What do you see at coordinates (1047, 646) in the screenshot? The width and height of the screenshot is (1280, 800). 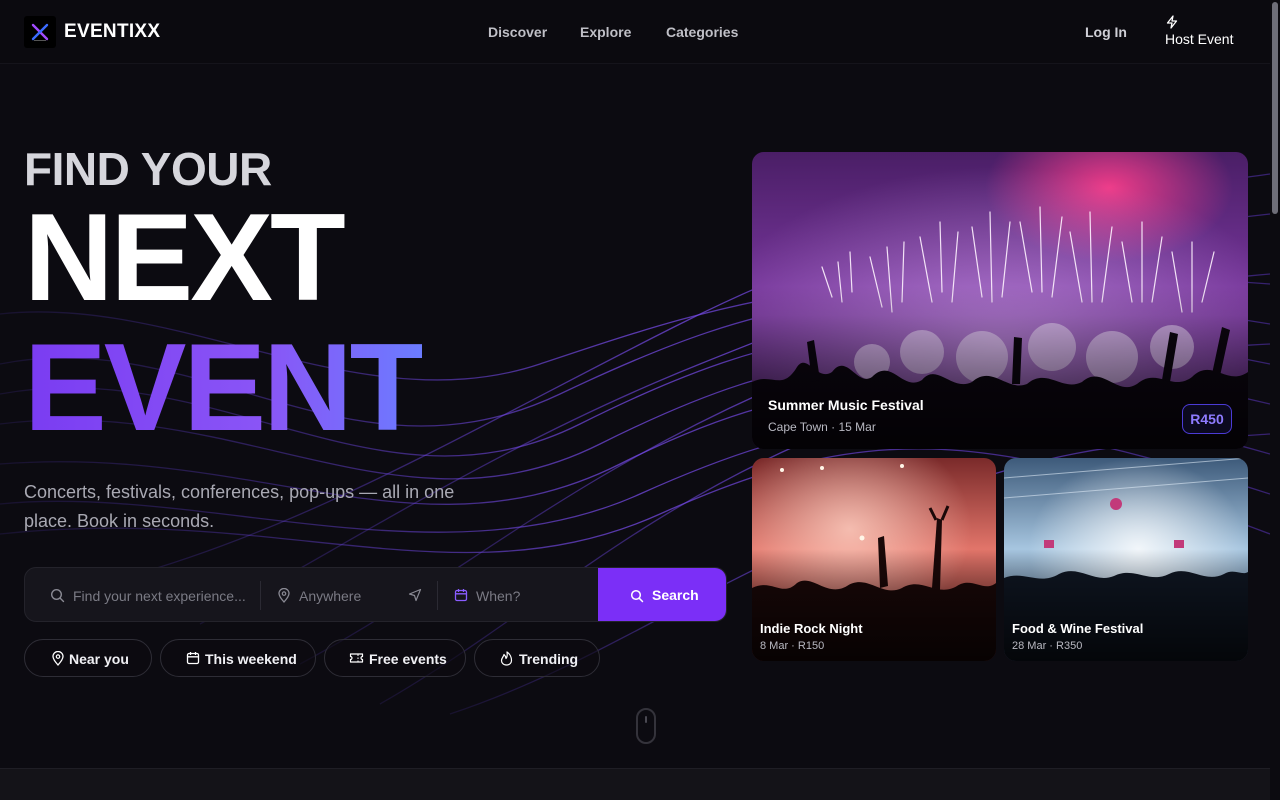 I see `event-meta: 28 Mar · R350` at bounding box center [1047, 646].